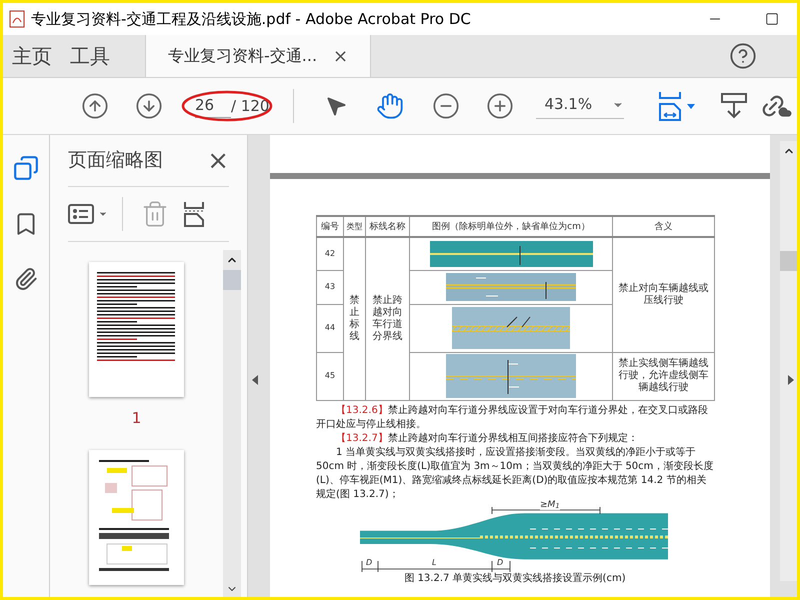 This screenshot has width=800, height=600. What do you see at coordinates (340, 56) in the screenshot?
I see `close-tab-button: ×` at bounding box center [340, 56].